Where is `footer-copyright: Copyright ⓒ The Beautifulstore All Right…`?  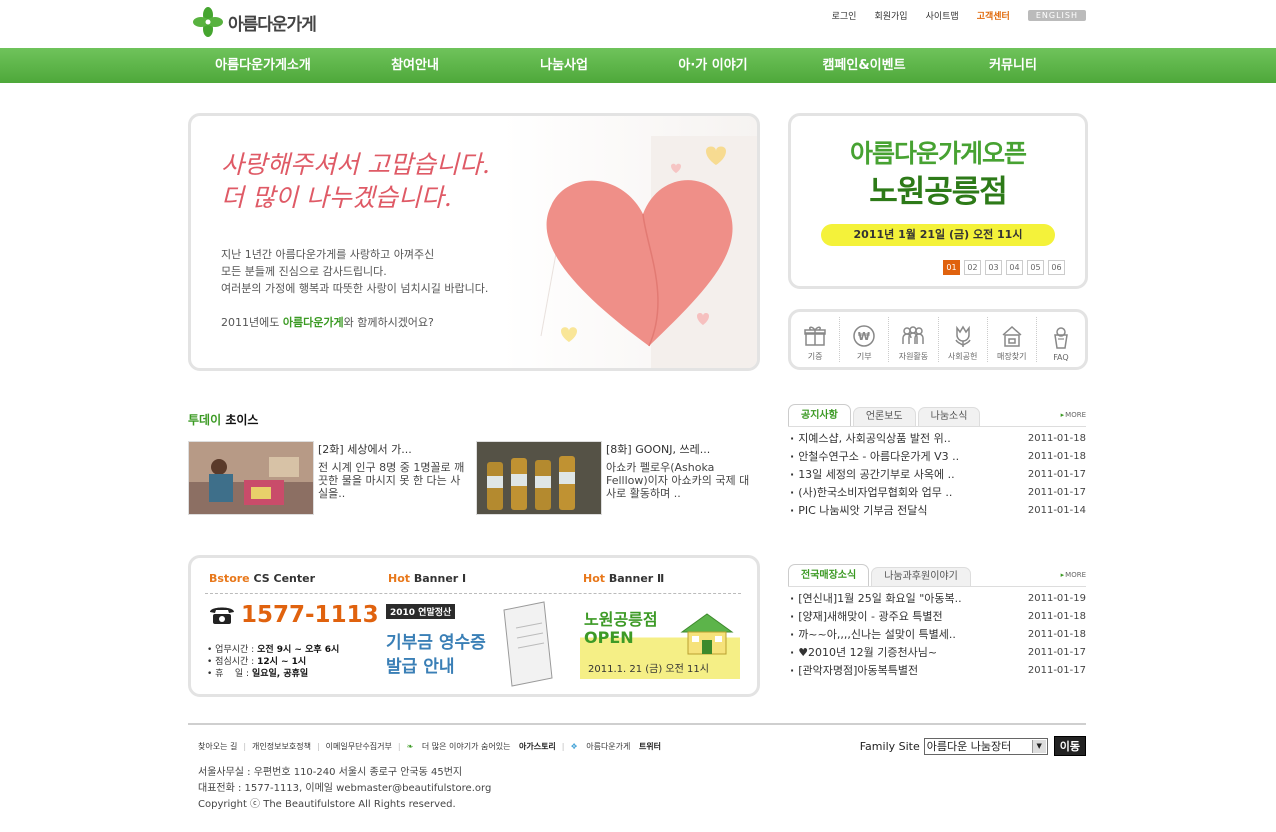
footer-copyright: Copyright ⓒ The Beautifulstore All Right… is located at coordinates (327, 804).